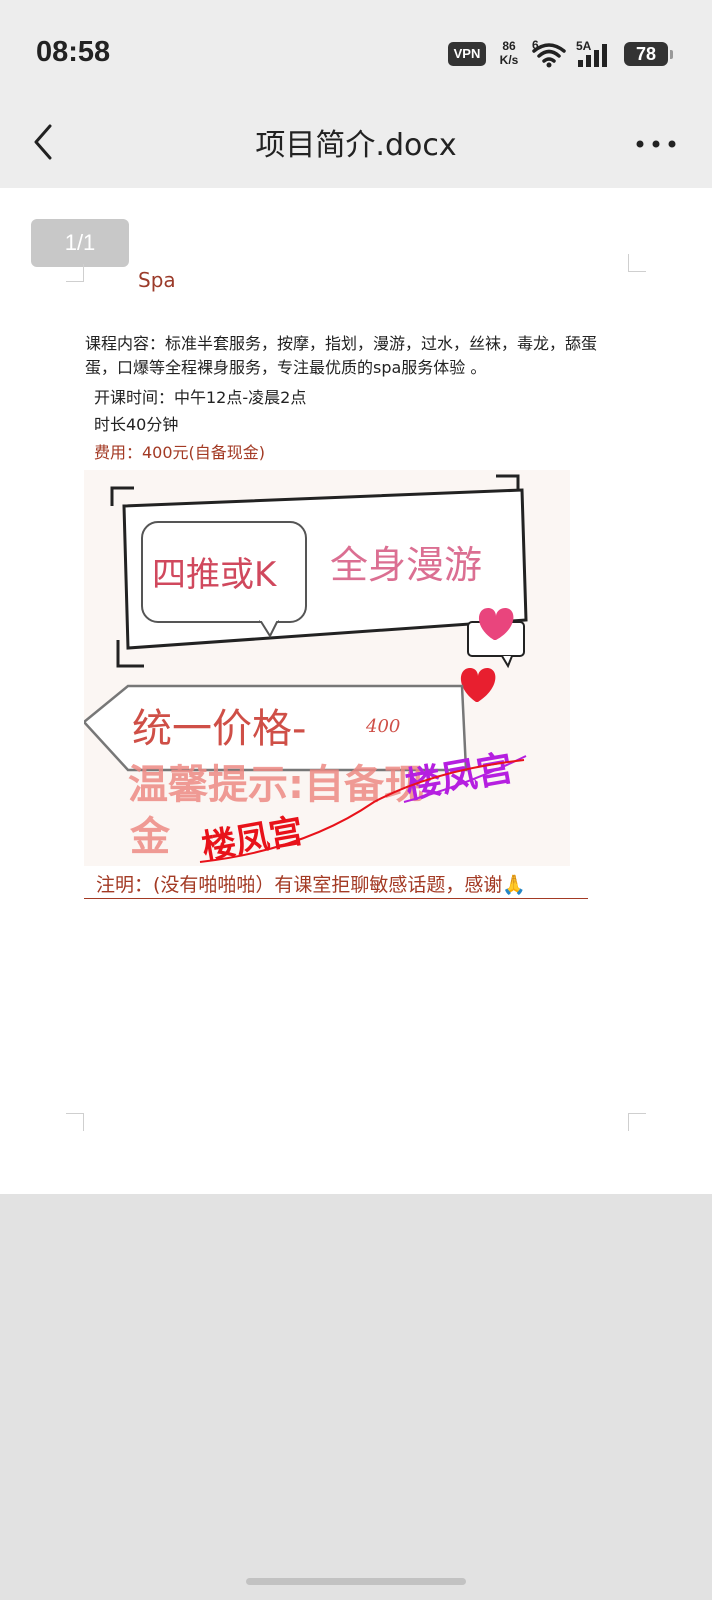 The width and height of the screenshot is (712, 1600). What do you see at coordinates (252, 838) in the screenshot?
I see `watermark-red: 楼凤宫` at bounding box center [252, 838].